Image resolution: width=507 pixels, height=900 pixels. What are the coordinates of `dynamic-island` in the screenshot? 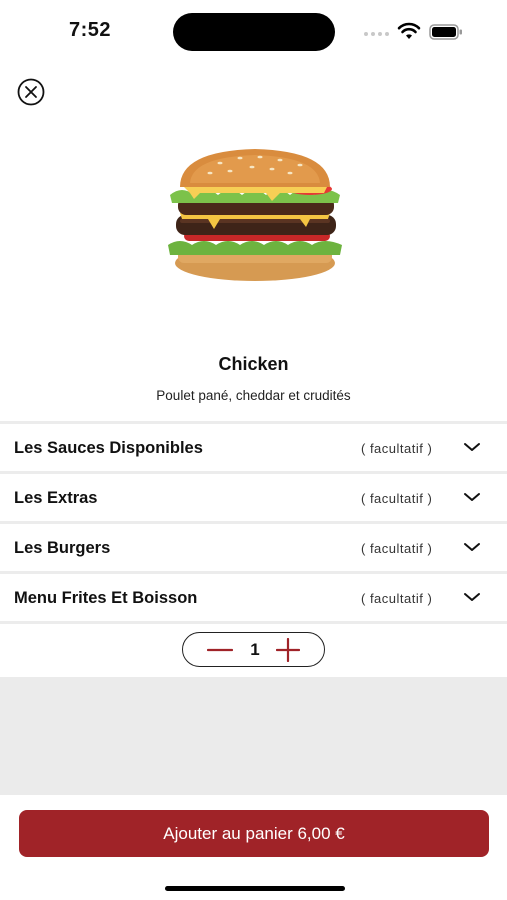 It's located at (254, 32).